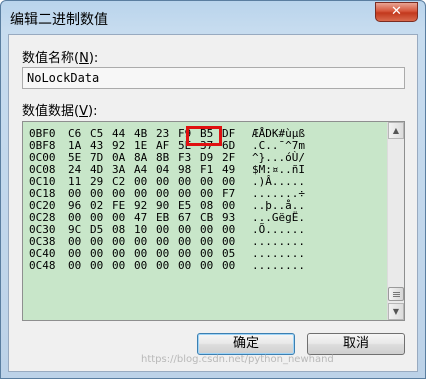 Image resolution: width=426 pixels, height=379 pixels. I want to click on hex-byte: 6D, so click(228, 146).